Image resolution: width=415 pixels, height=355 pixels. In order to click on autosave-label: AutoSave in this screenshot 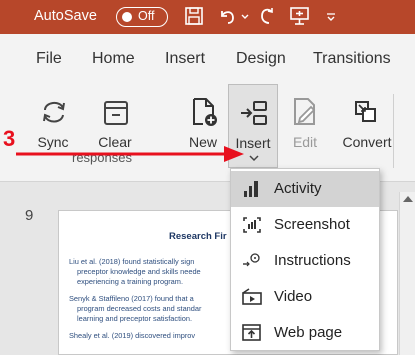, I will do `click(65, 16)`.